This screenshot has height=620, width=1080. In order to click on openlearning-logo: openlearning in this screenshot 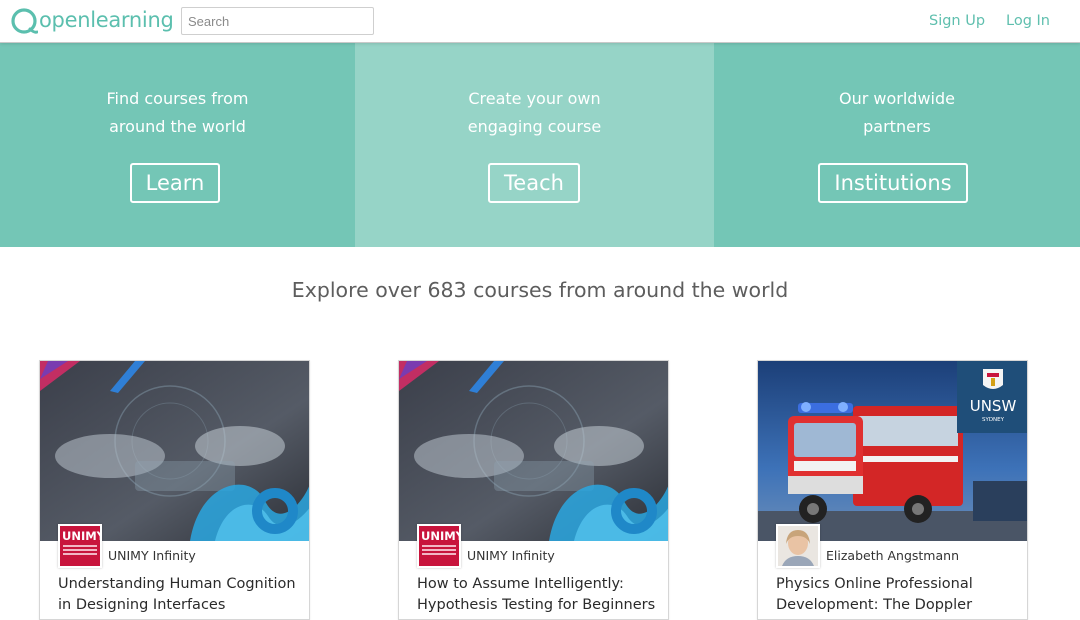, I will do `click(92, 21)`.